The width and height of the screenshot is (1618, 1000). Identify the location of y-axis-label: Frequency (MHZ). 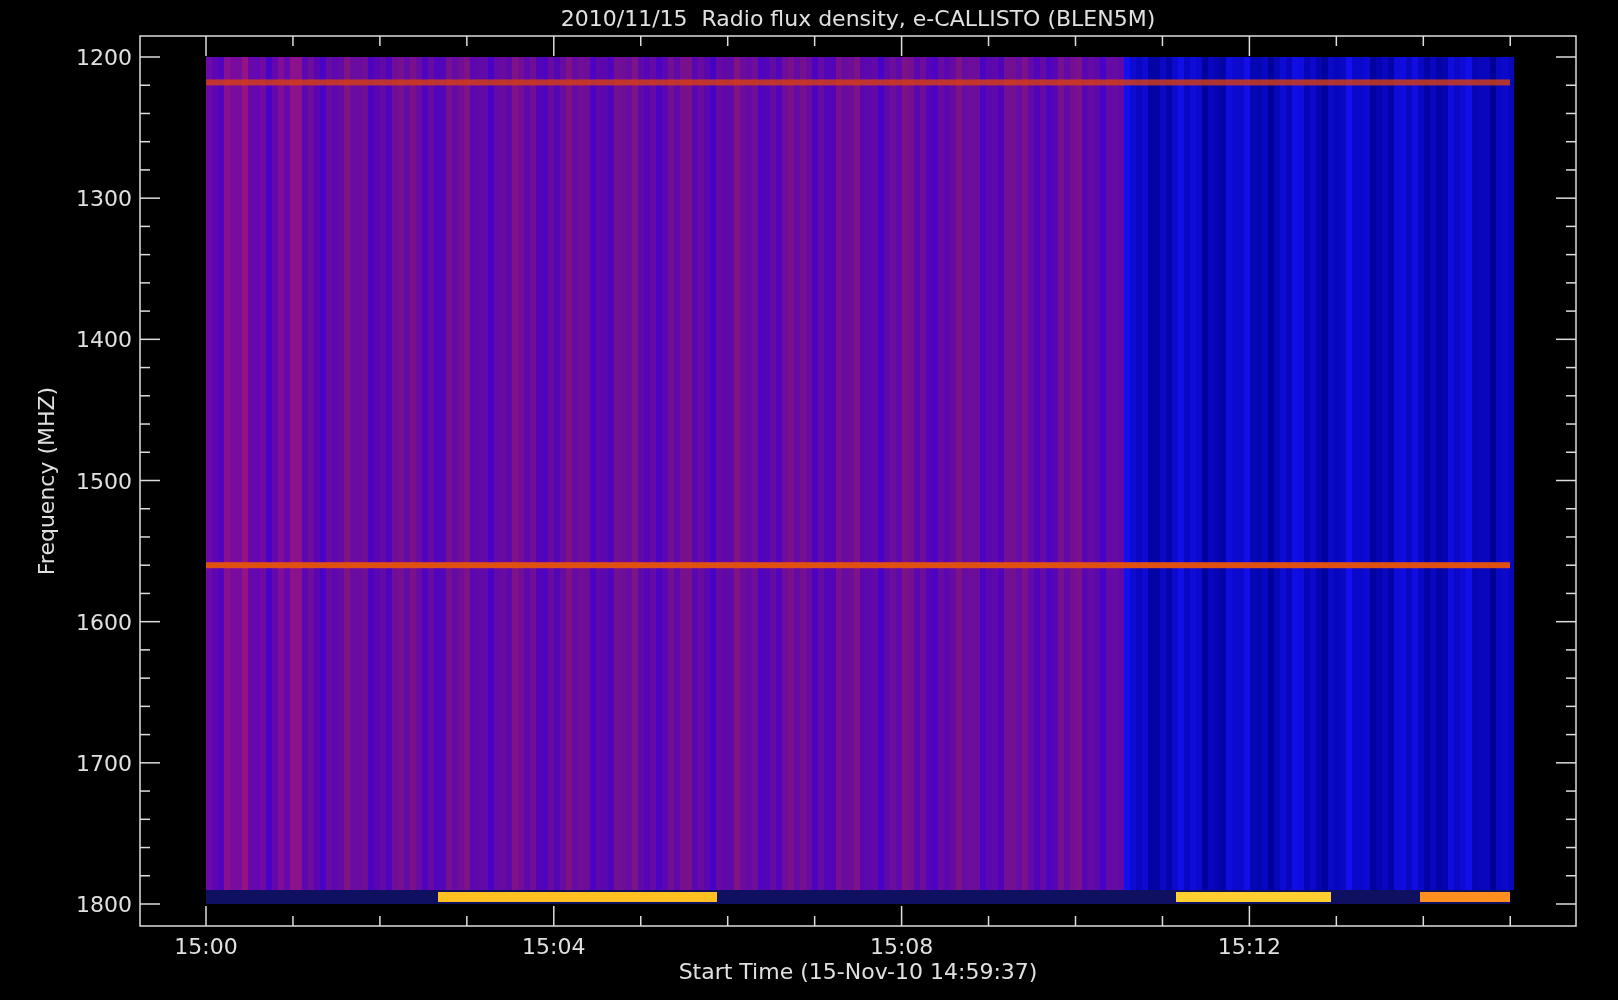
(46, 481).